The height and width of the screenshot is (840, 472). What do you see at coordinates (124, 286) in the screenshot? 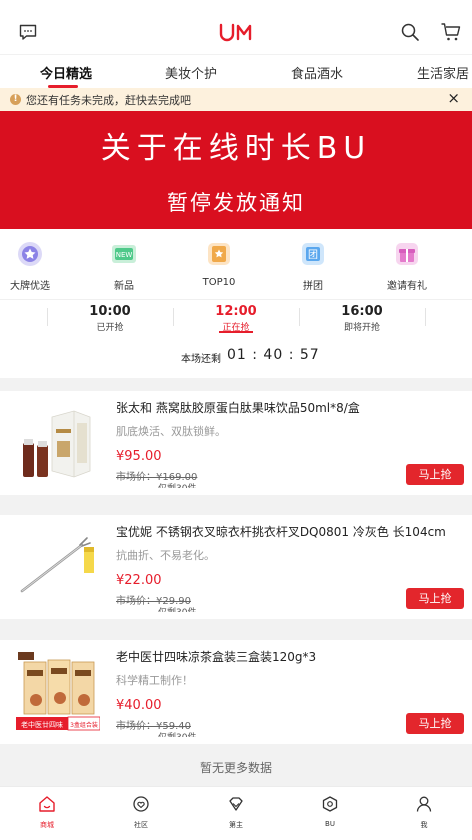
I see `category-label: 新品` at bounding box center [124, 286].